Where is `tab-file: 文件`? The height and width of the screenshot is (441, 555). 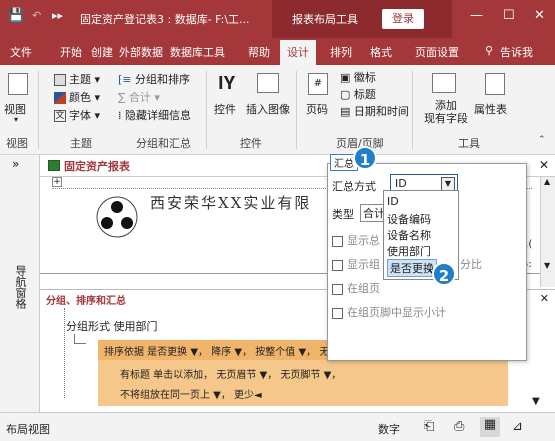
tab-file: 文件 is located at coordinates (21, 52).